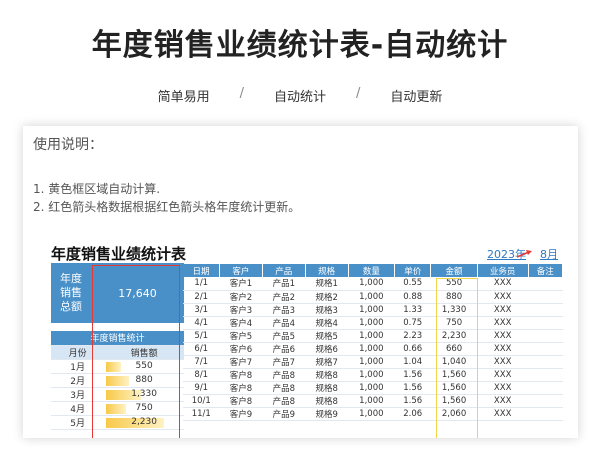 Image resolution: width=600 pixels, height=460 pixels. I want to click on cell-col-spec: 规格4, so click(327, 323).